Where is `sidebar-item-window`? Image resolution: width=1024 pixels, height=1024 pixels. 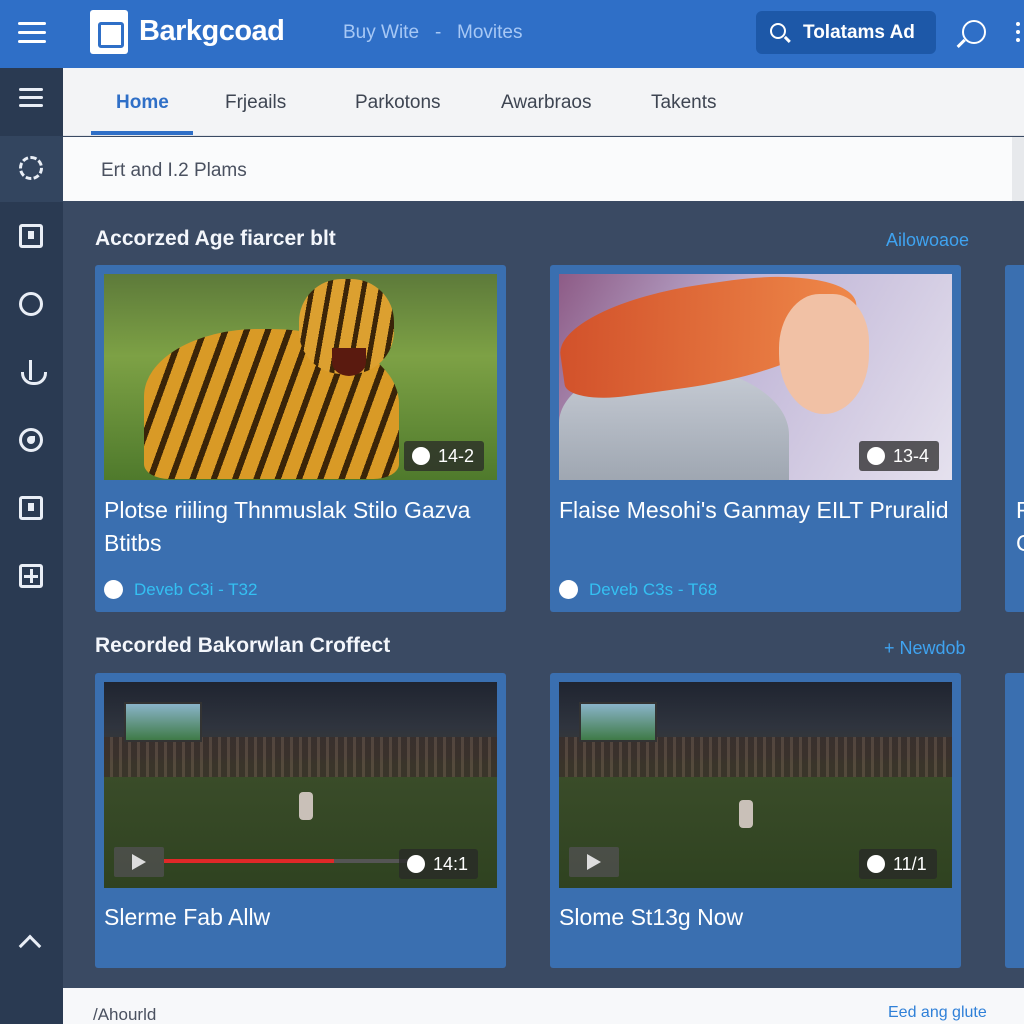
sidebar-item-window is located at coordinates (31, 509).